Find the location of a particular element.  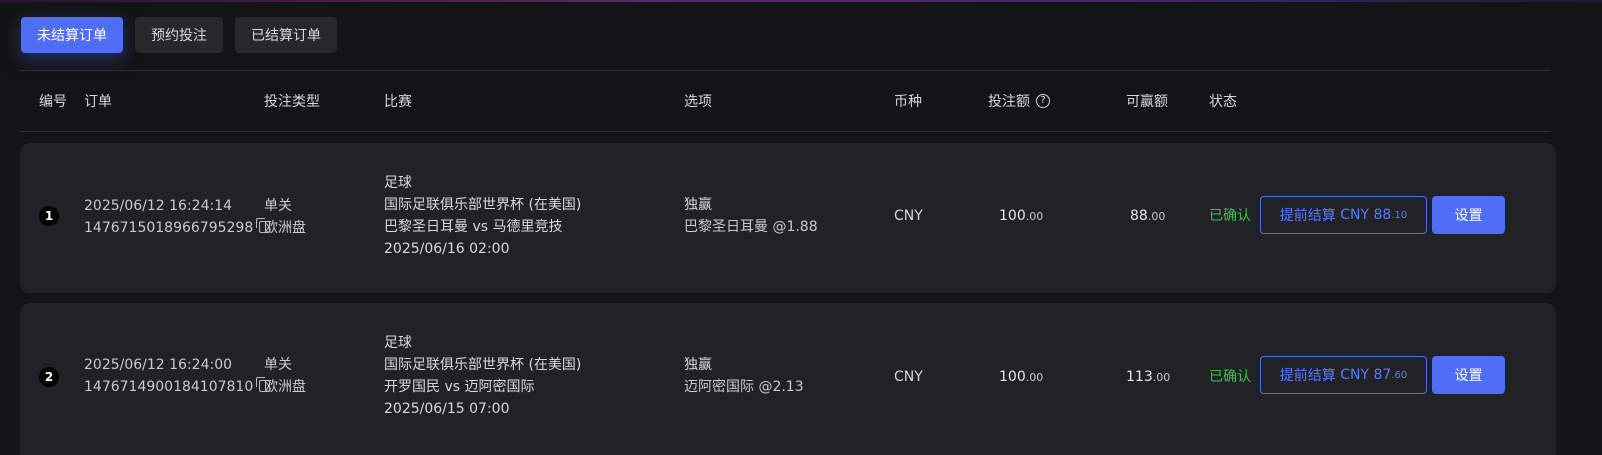

payout-integer: 88 is located at coordinates (1139, 216).